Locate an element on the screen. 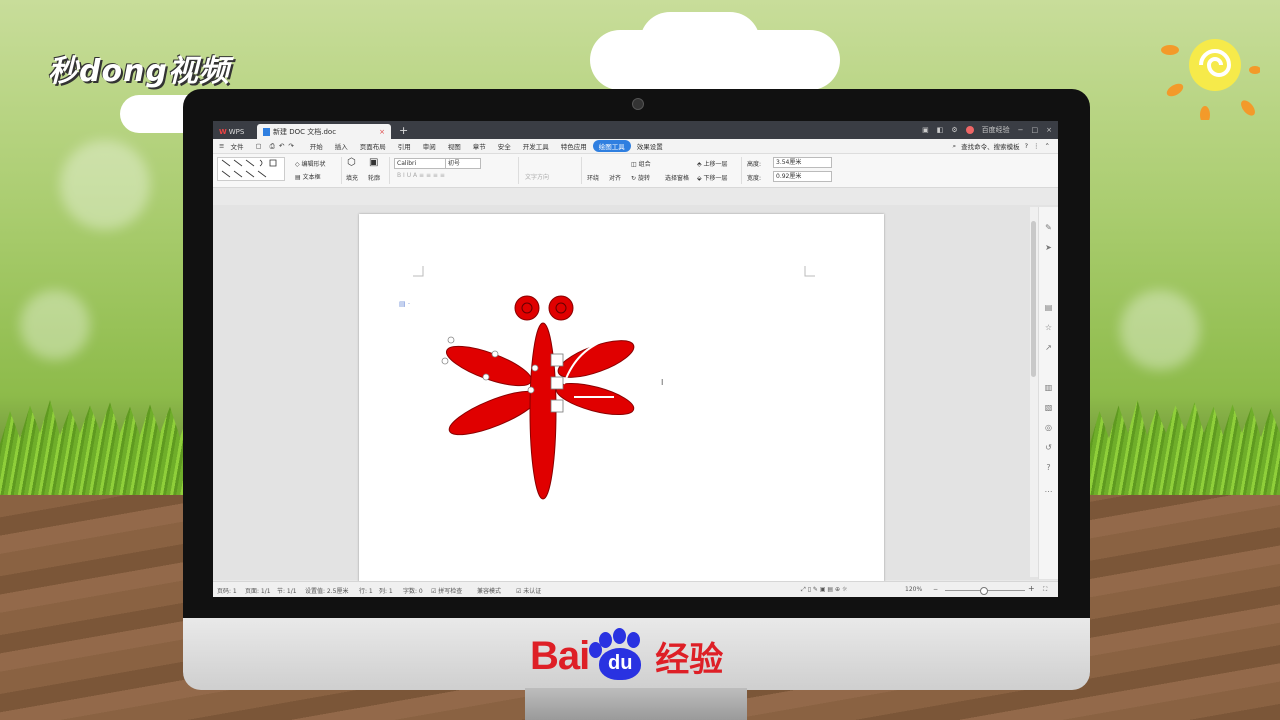  width-input: 0.92厘米 is located at coordinates (802, 176).